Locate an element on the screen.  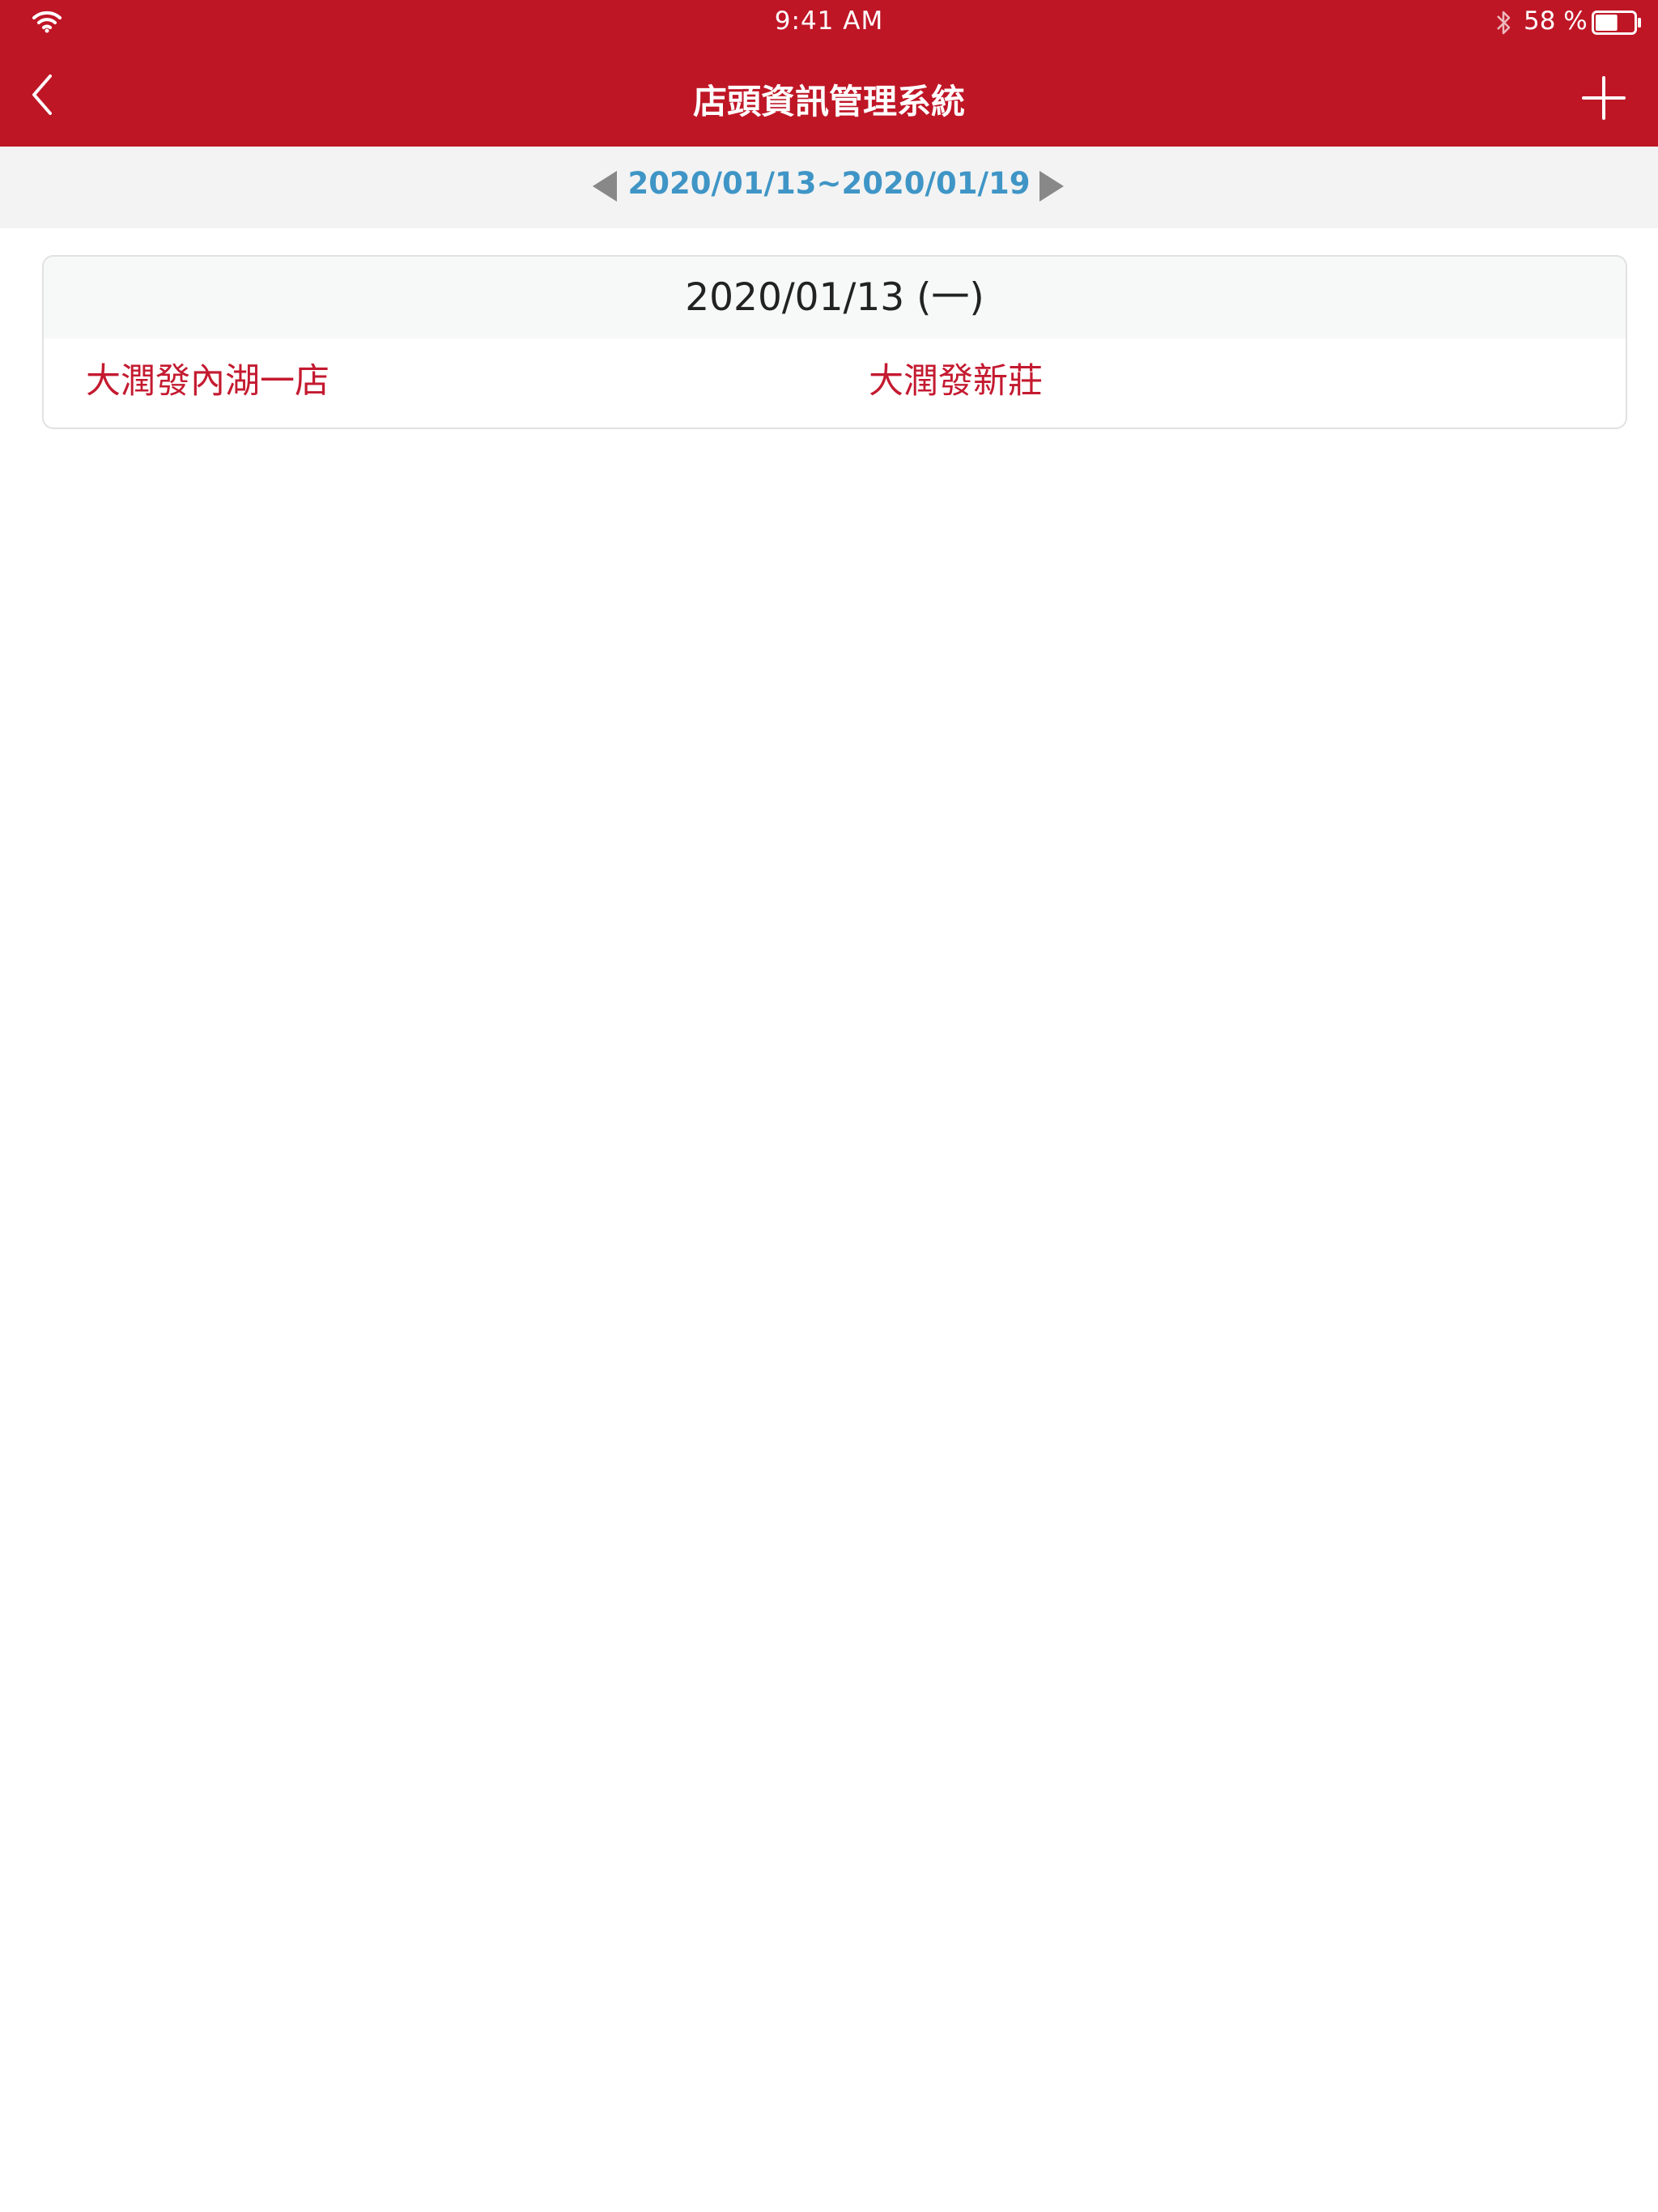
store-row: 大潤發內湖一店 大潤發新莊 is located at coordinates (835, 383).